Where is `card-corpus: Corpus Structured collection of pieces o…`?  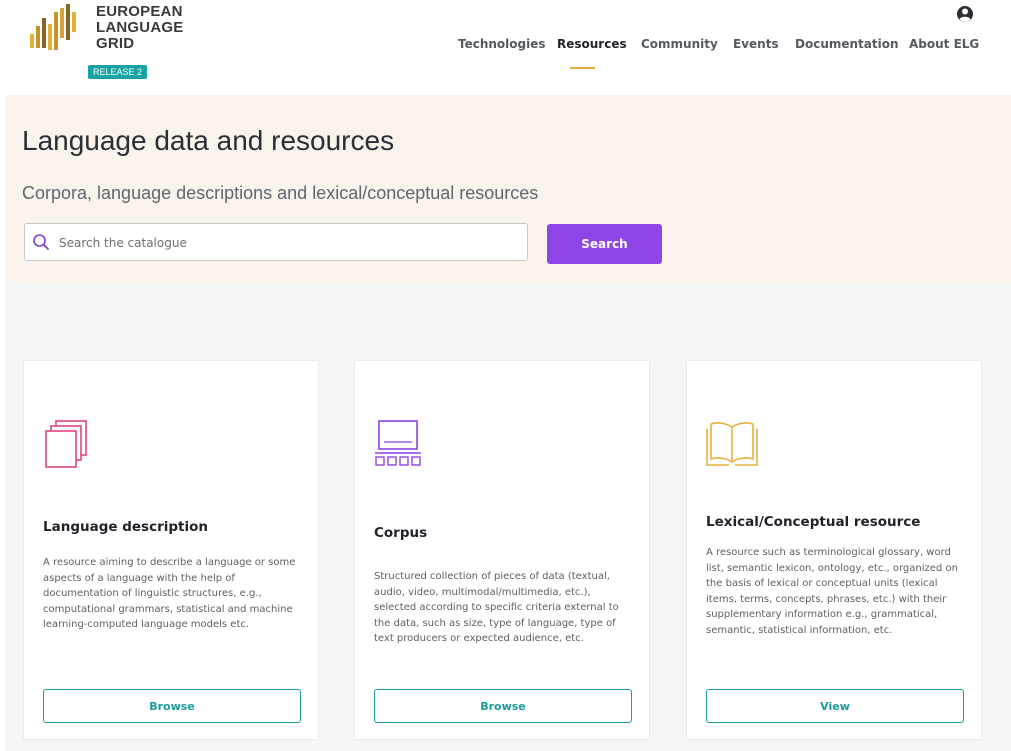
card-corpus: Corpus Structured collection of pieces o… is located at coordinates (502, 550).